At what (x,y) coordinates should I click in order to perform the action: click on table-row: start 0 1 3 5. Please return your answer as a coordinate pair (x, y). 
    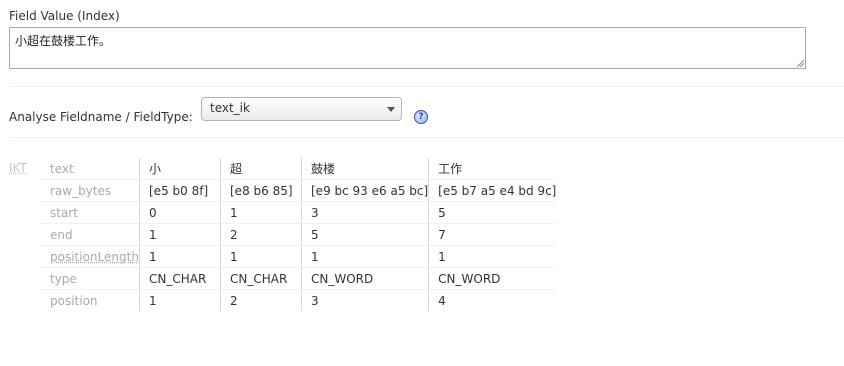
    Looking at the image, I should click on (297, 212).